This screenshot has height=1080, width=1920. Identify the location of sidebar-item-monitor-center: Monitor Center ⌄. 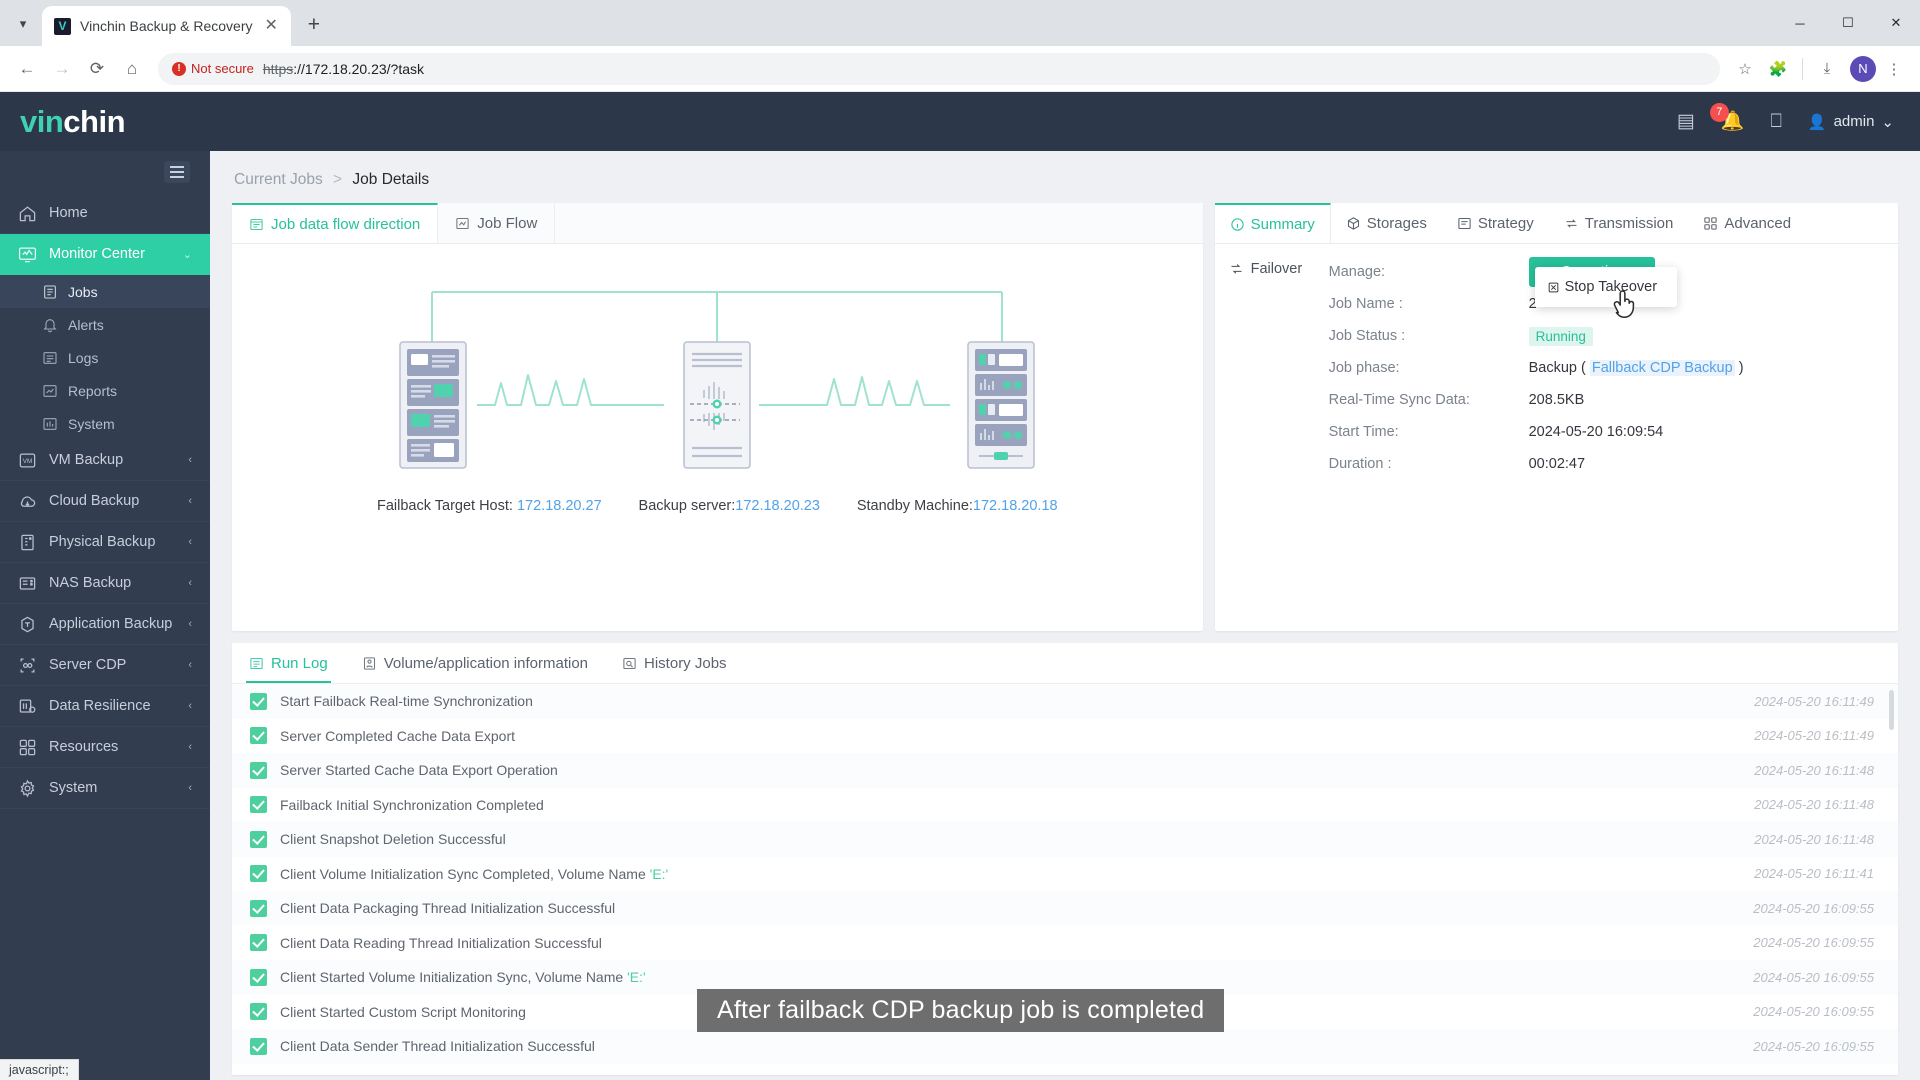
(105, 254).